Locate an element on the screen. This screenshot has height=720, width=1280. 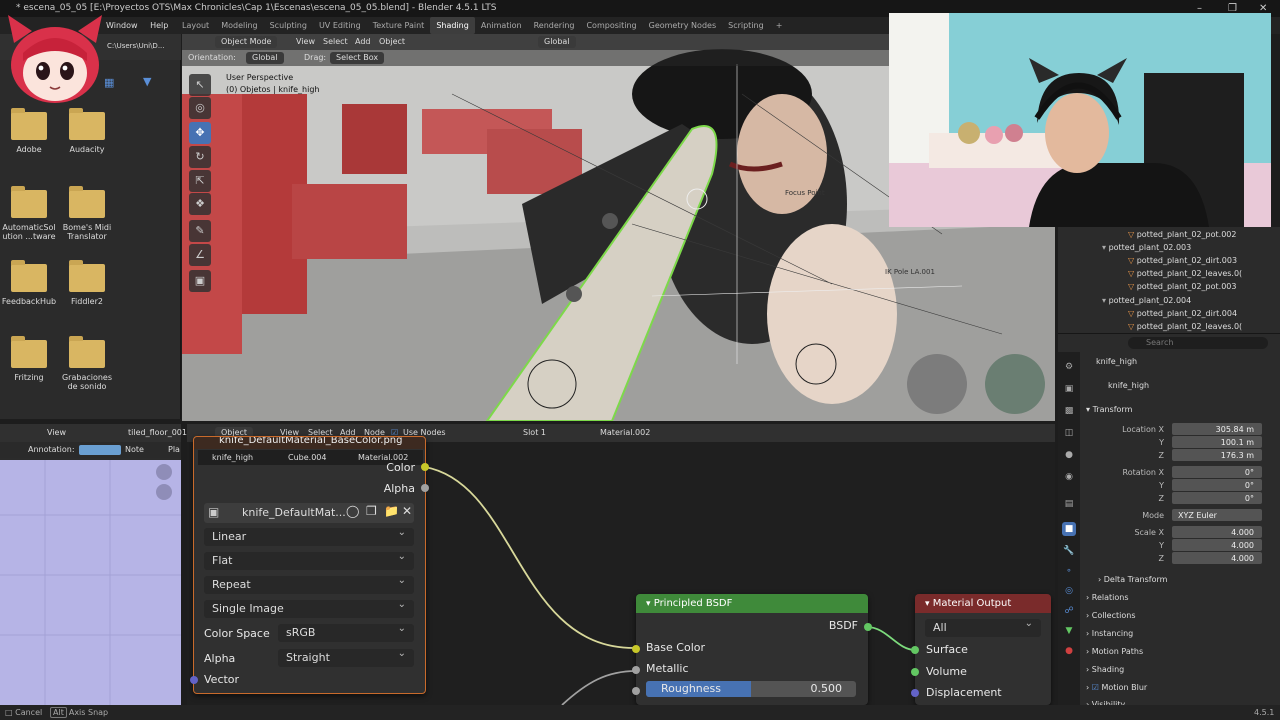
unlink-icon: ✕ is located at coordinates (407, 511).